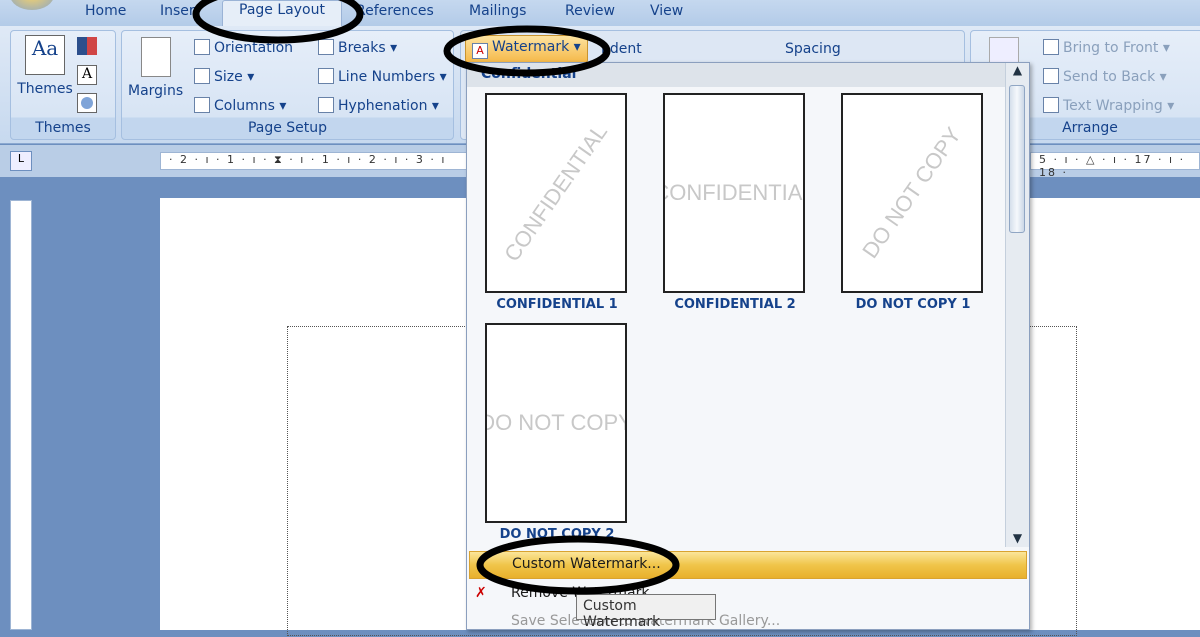 The image size is (1200, 637). Describe the element at coordinates (278, 22) in the screenshot. I see `annotation-circle-page-layout` at that location.